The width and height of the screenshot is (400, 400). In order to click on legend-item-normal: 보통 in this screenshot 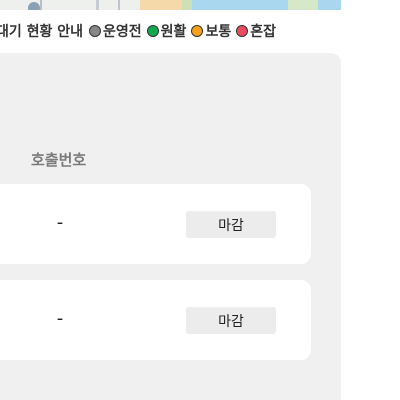, I will do `click(211, 31)`.